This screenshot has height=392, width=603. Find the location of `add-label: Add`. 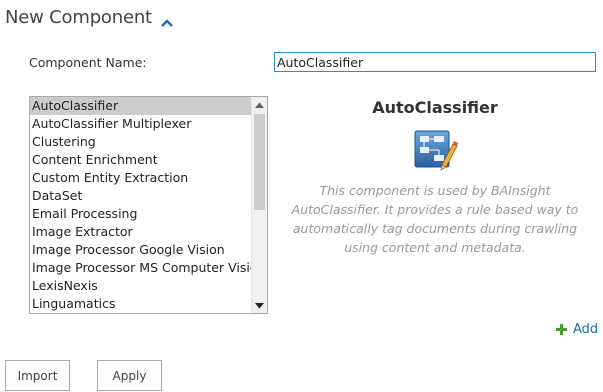

add-label: Add is located at coordinates (586, 329).